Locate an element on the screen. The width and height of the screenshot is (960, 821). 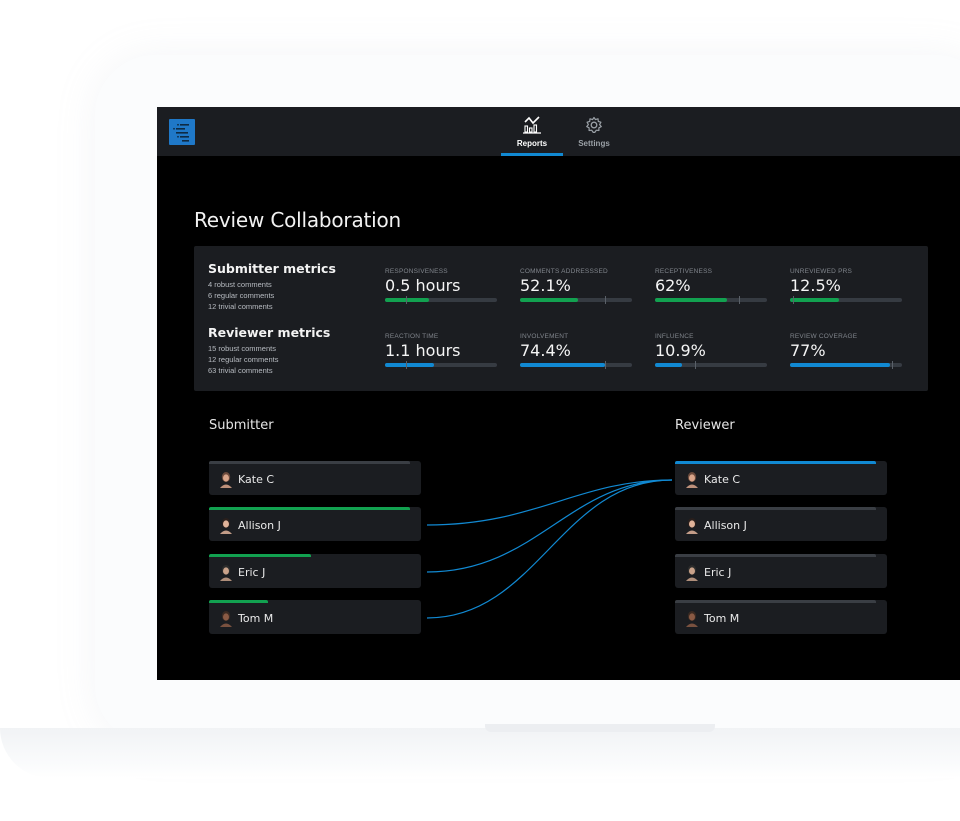
submitter-row-allison-j: Allison J is located at coordinates (315, 524).